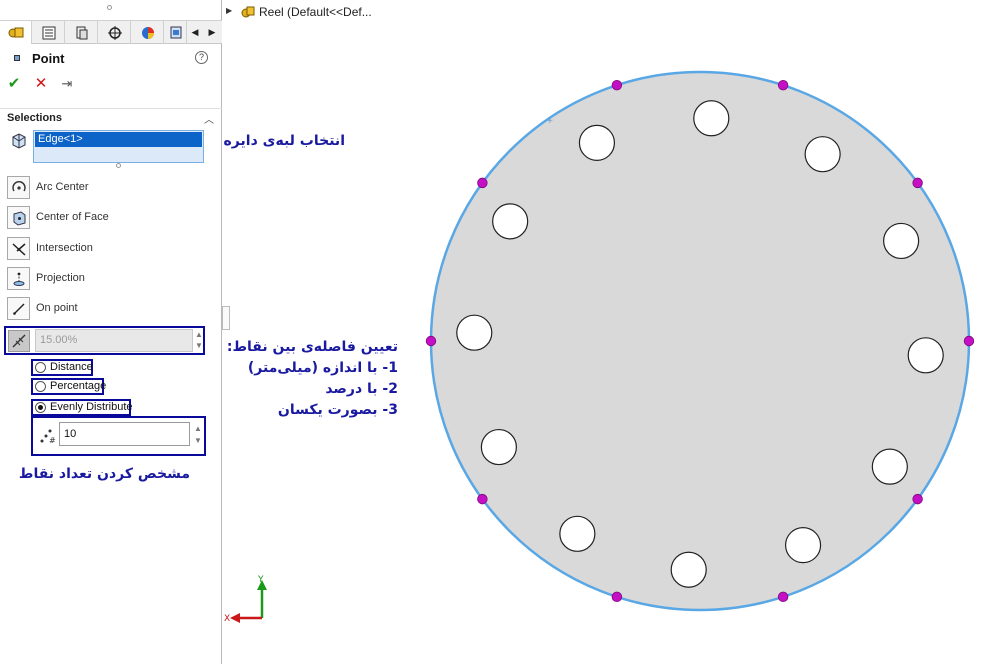  I want to click on reference-entity-icon, so click(19, 141).